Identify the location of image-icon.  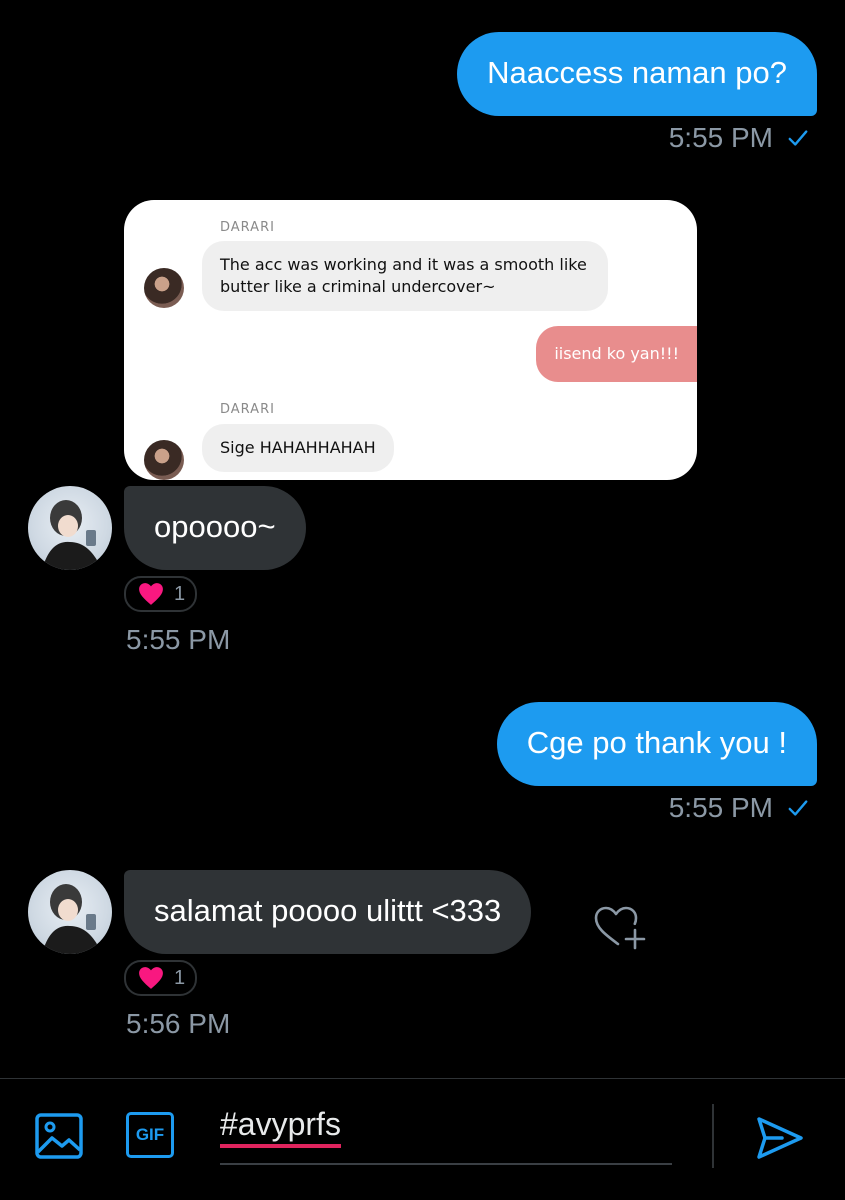
(59, 1136).